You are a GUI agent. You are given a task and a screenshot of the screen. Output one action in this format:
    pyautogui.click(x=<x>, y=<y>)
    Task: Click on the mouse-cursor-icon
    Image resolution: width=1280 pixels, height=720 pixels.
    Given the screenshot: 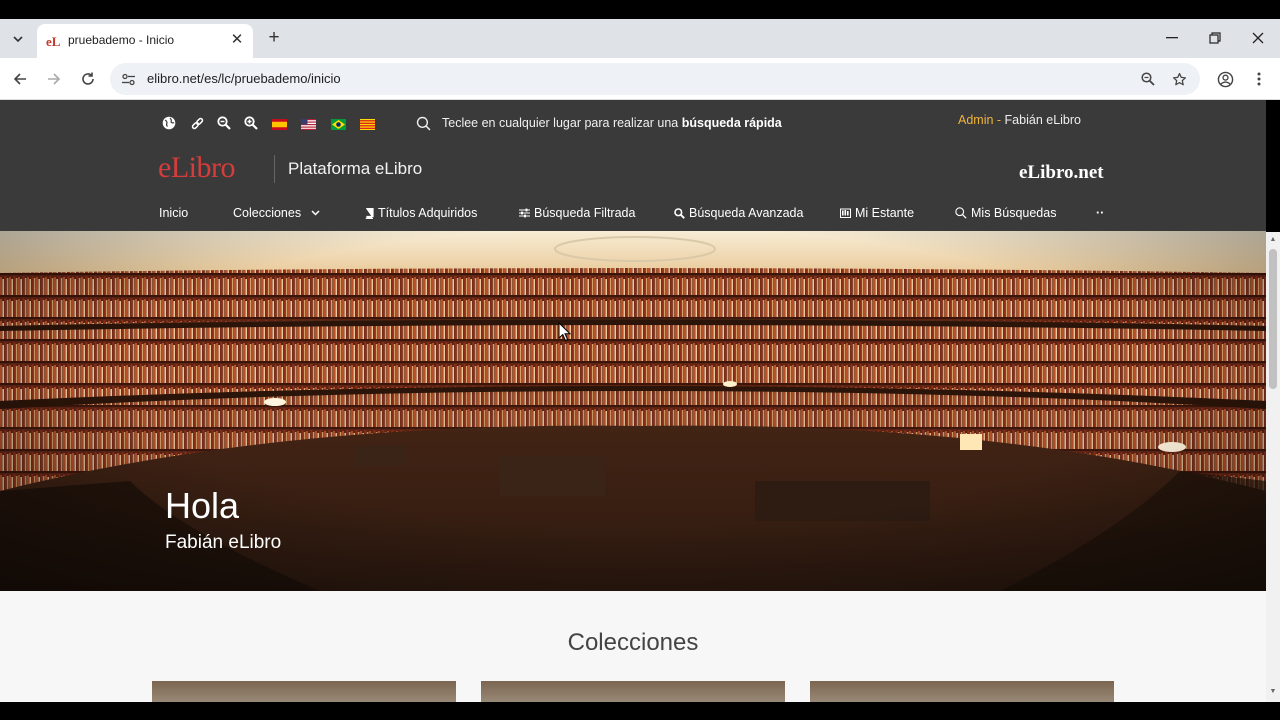 What is the action you would take?
    pyautogui.click(x=565, y=332)
    